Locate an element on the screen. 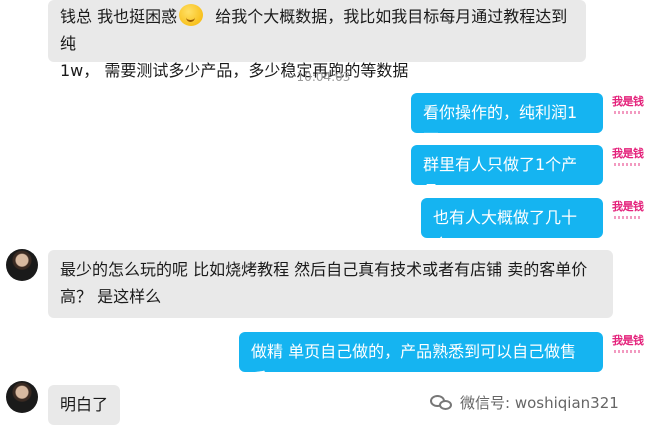 This screenshot has height=432, width=647. message-bubble-incoming: 明白了 is located at coordinates (84, 405).